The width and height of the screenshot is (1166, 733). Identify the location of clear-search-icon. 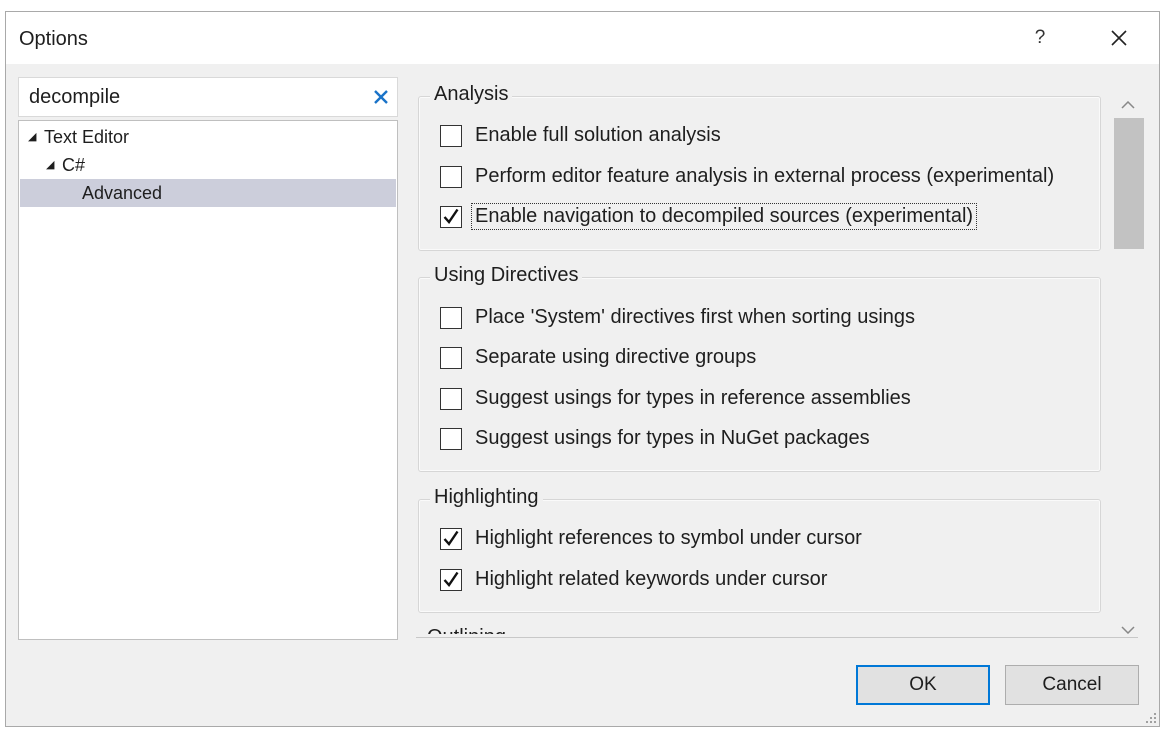
(381, 97).